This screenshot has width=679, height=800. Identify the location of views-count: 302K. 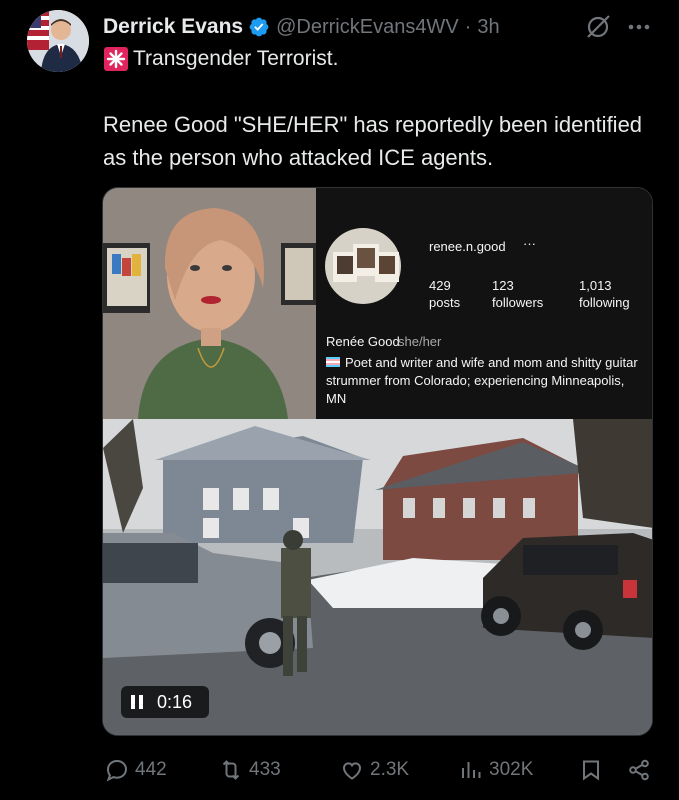
(511, 769).